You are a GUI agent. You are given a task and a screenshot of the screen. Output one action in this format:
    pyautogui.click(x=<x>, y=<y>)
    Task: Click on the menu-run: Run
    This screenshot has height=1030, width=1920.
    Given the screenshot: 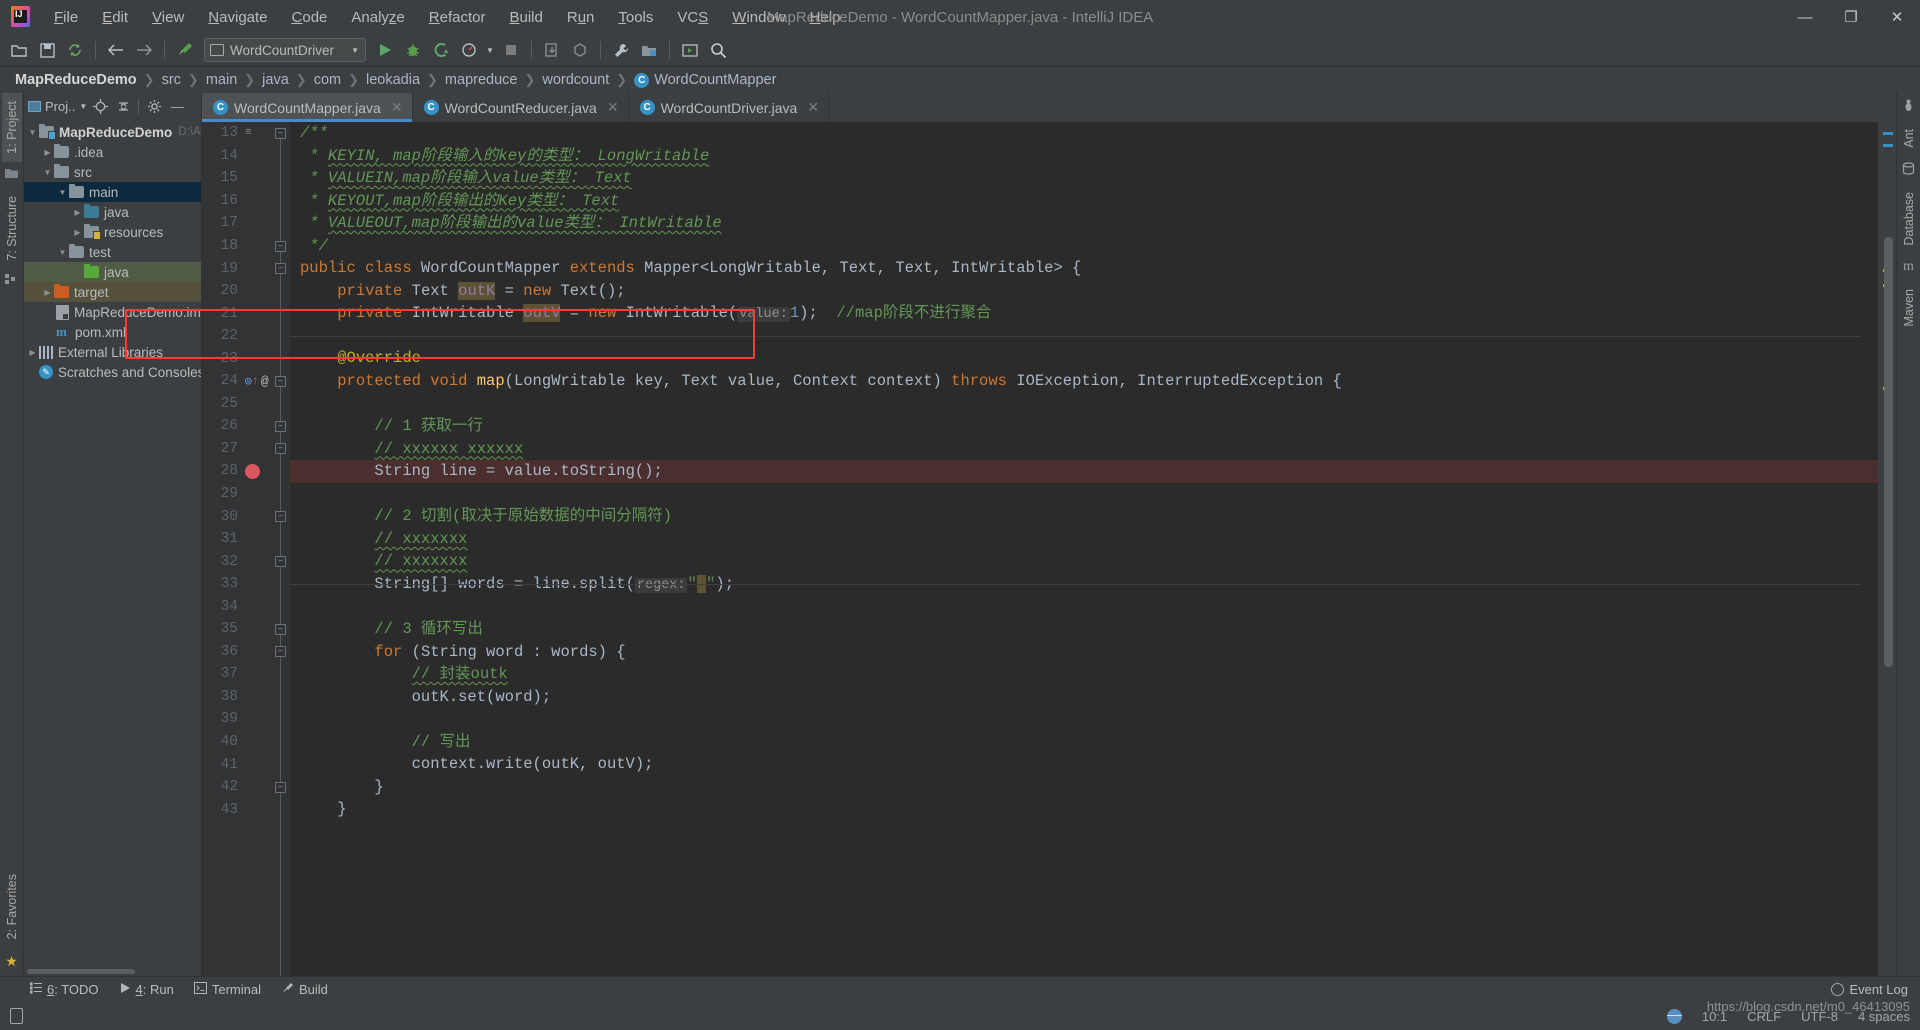 What is the action you would take?
    pyautogui.click(x=581, y=17)
    